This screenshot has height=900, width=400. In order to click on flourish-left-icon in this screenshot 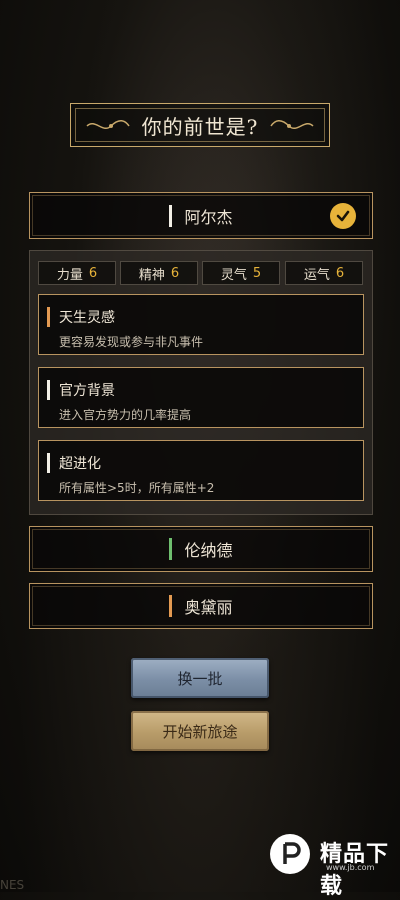, I will do `click(108, 124)`.